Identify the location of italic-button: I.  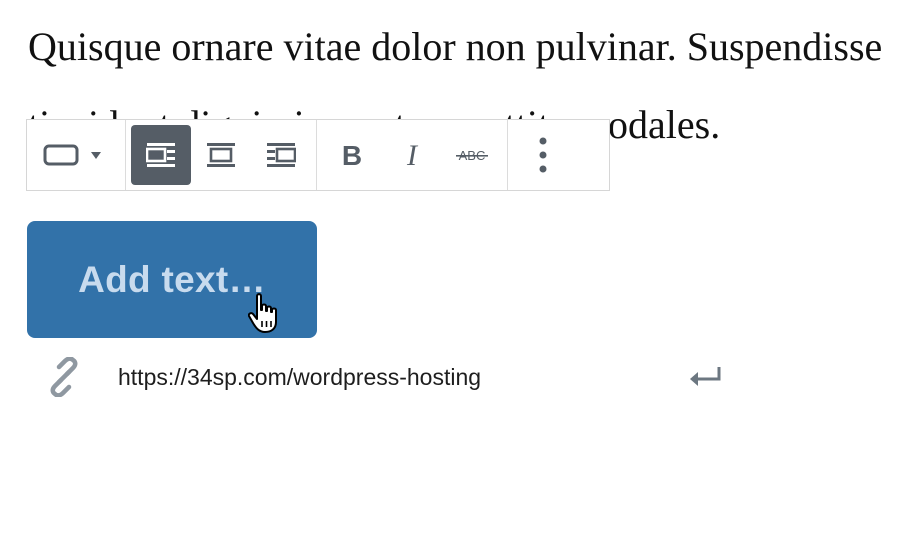
(412, 155).